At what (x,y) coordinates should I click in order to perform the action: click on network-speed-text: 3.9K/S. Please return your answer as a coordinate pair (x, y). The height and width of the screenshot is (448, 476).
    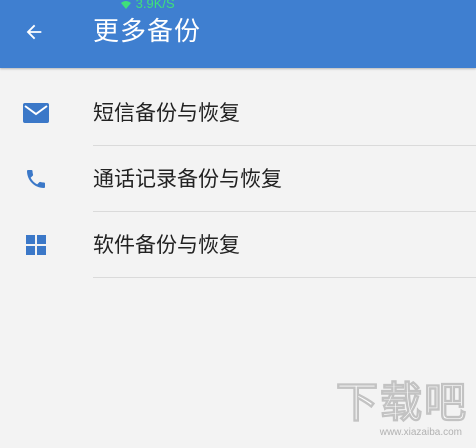
    Looking at the image, I should click on (155, 5).